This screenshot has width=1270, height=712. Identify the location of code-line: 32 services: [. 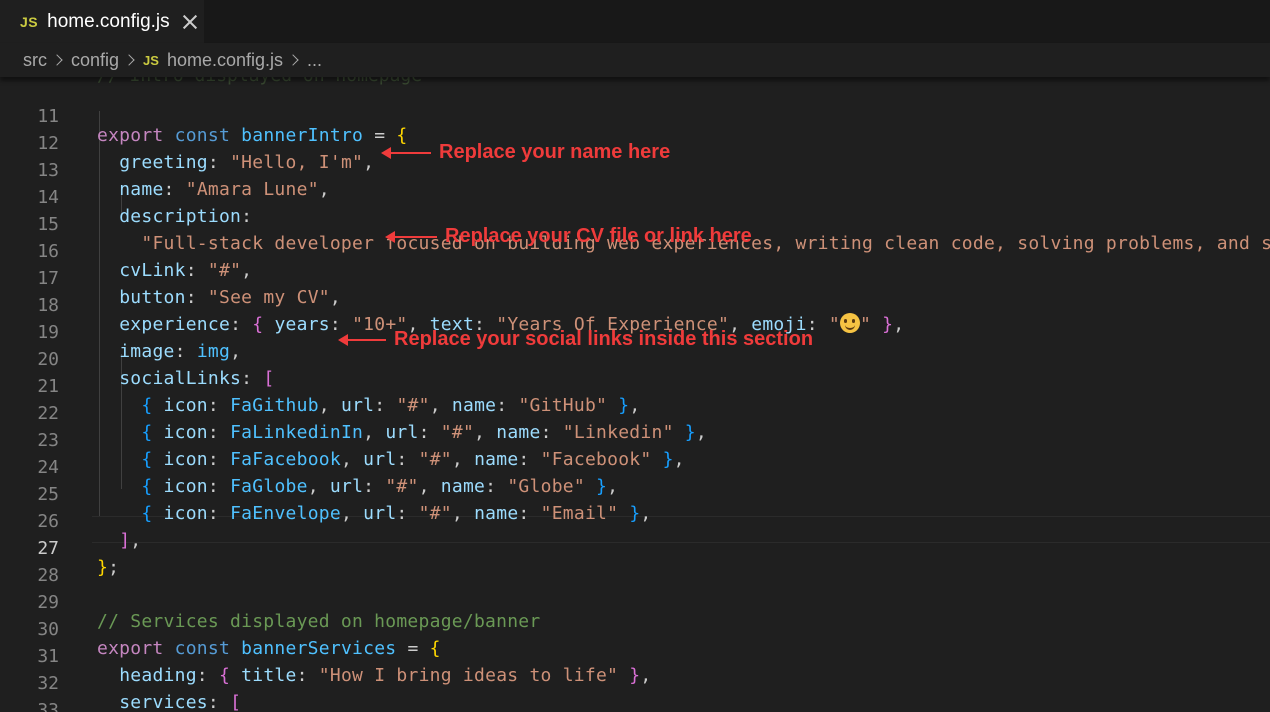
(635, 681).